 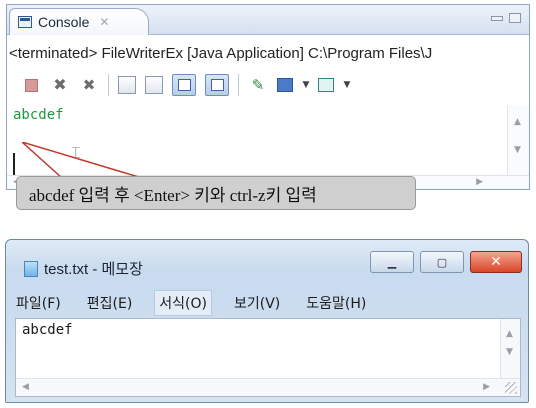 What do you see at coordinates (258, 85) in the screenshot?
I see `pin-console-icon: ✎` at bounding box center [258, 85].